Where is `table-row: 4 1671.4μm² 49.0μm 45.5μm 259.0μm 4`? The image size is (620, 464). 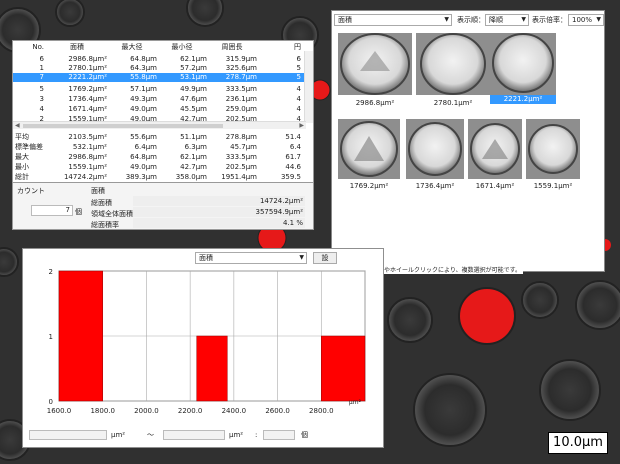
table-row: 4 1671.4μm² 49.0μm 45.5μm 259.0μm 4 is located at coordinates (163, 109).